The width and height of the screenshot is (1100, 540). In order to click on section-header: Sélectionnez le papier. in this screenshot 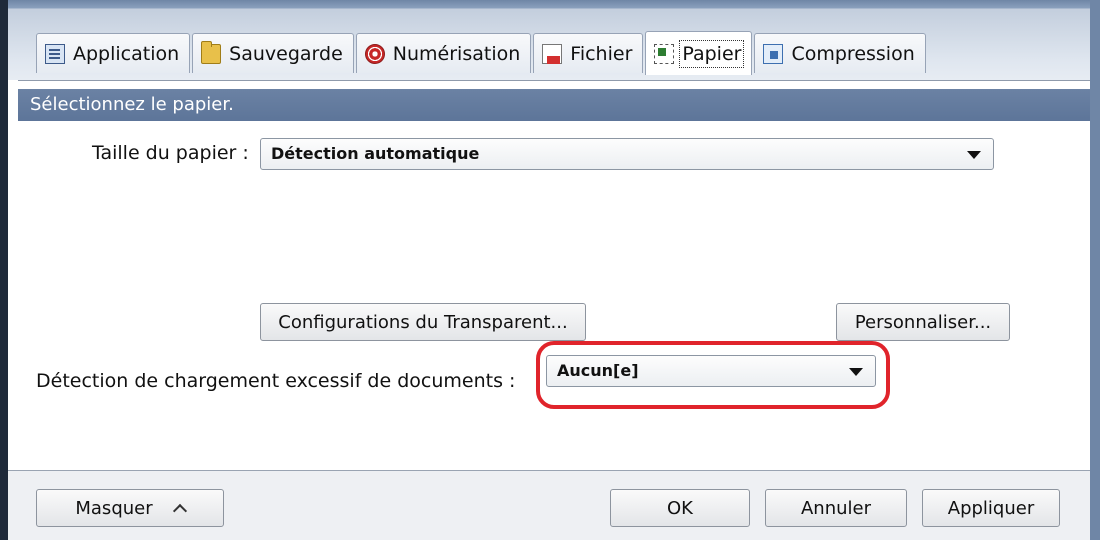, I will do `click(554, 105)`.